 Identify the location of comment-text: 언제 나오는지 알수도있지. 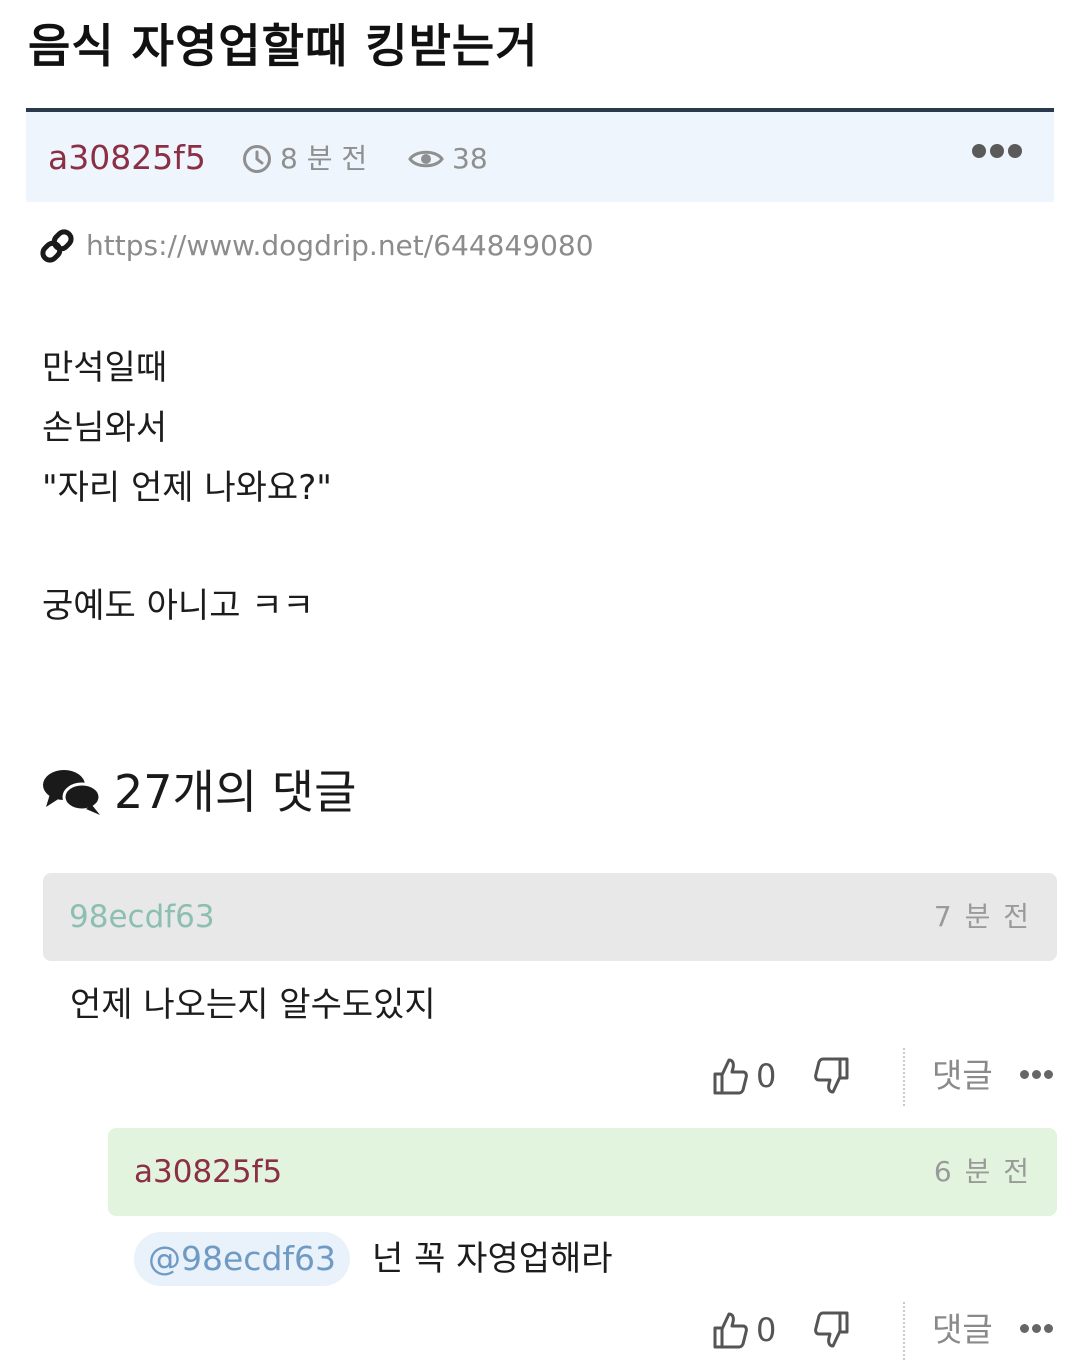
(253, 1005).